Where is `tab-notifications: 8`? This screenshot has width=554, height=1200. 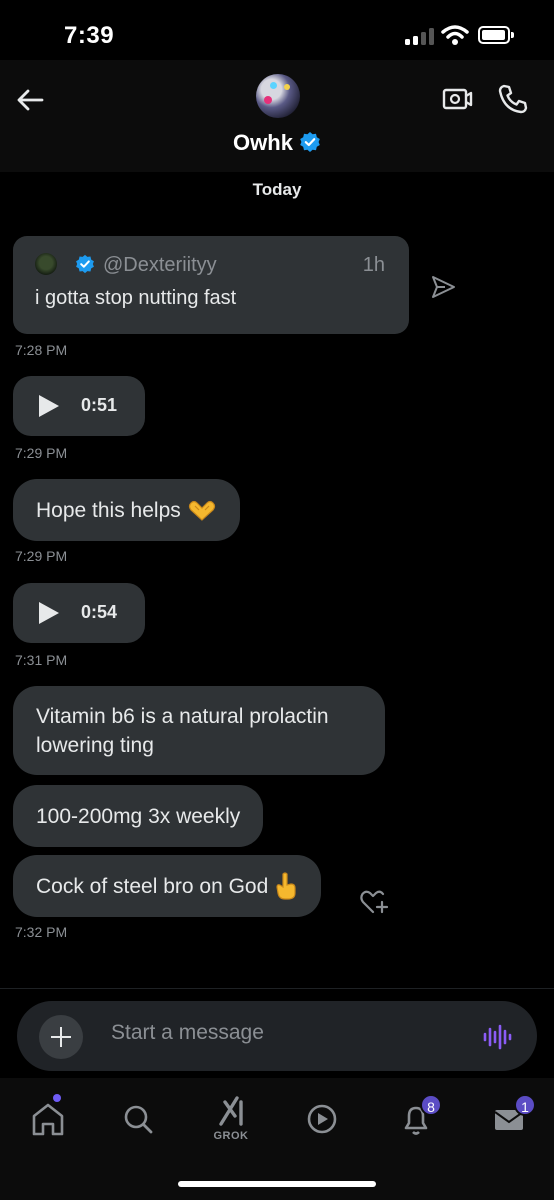 tab-notifications: 8 is located at coordinates (417, 1119).